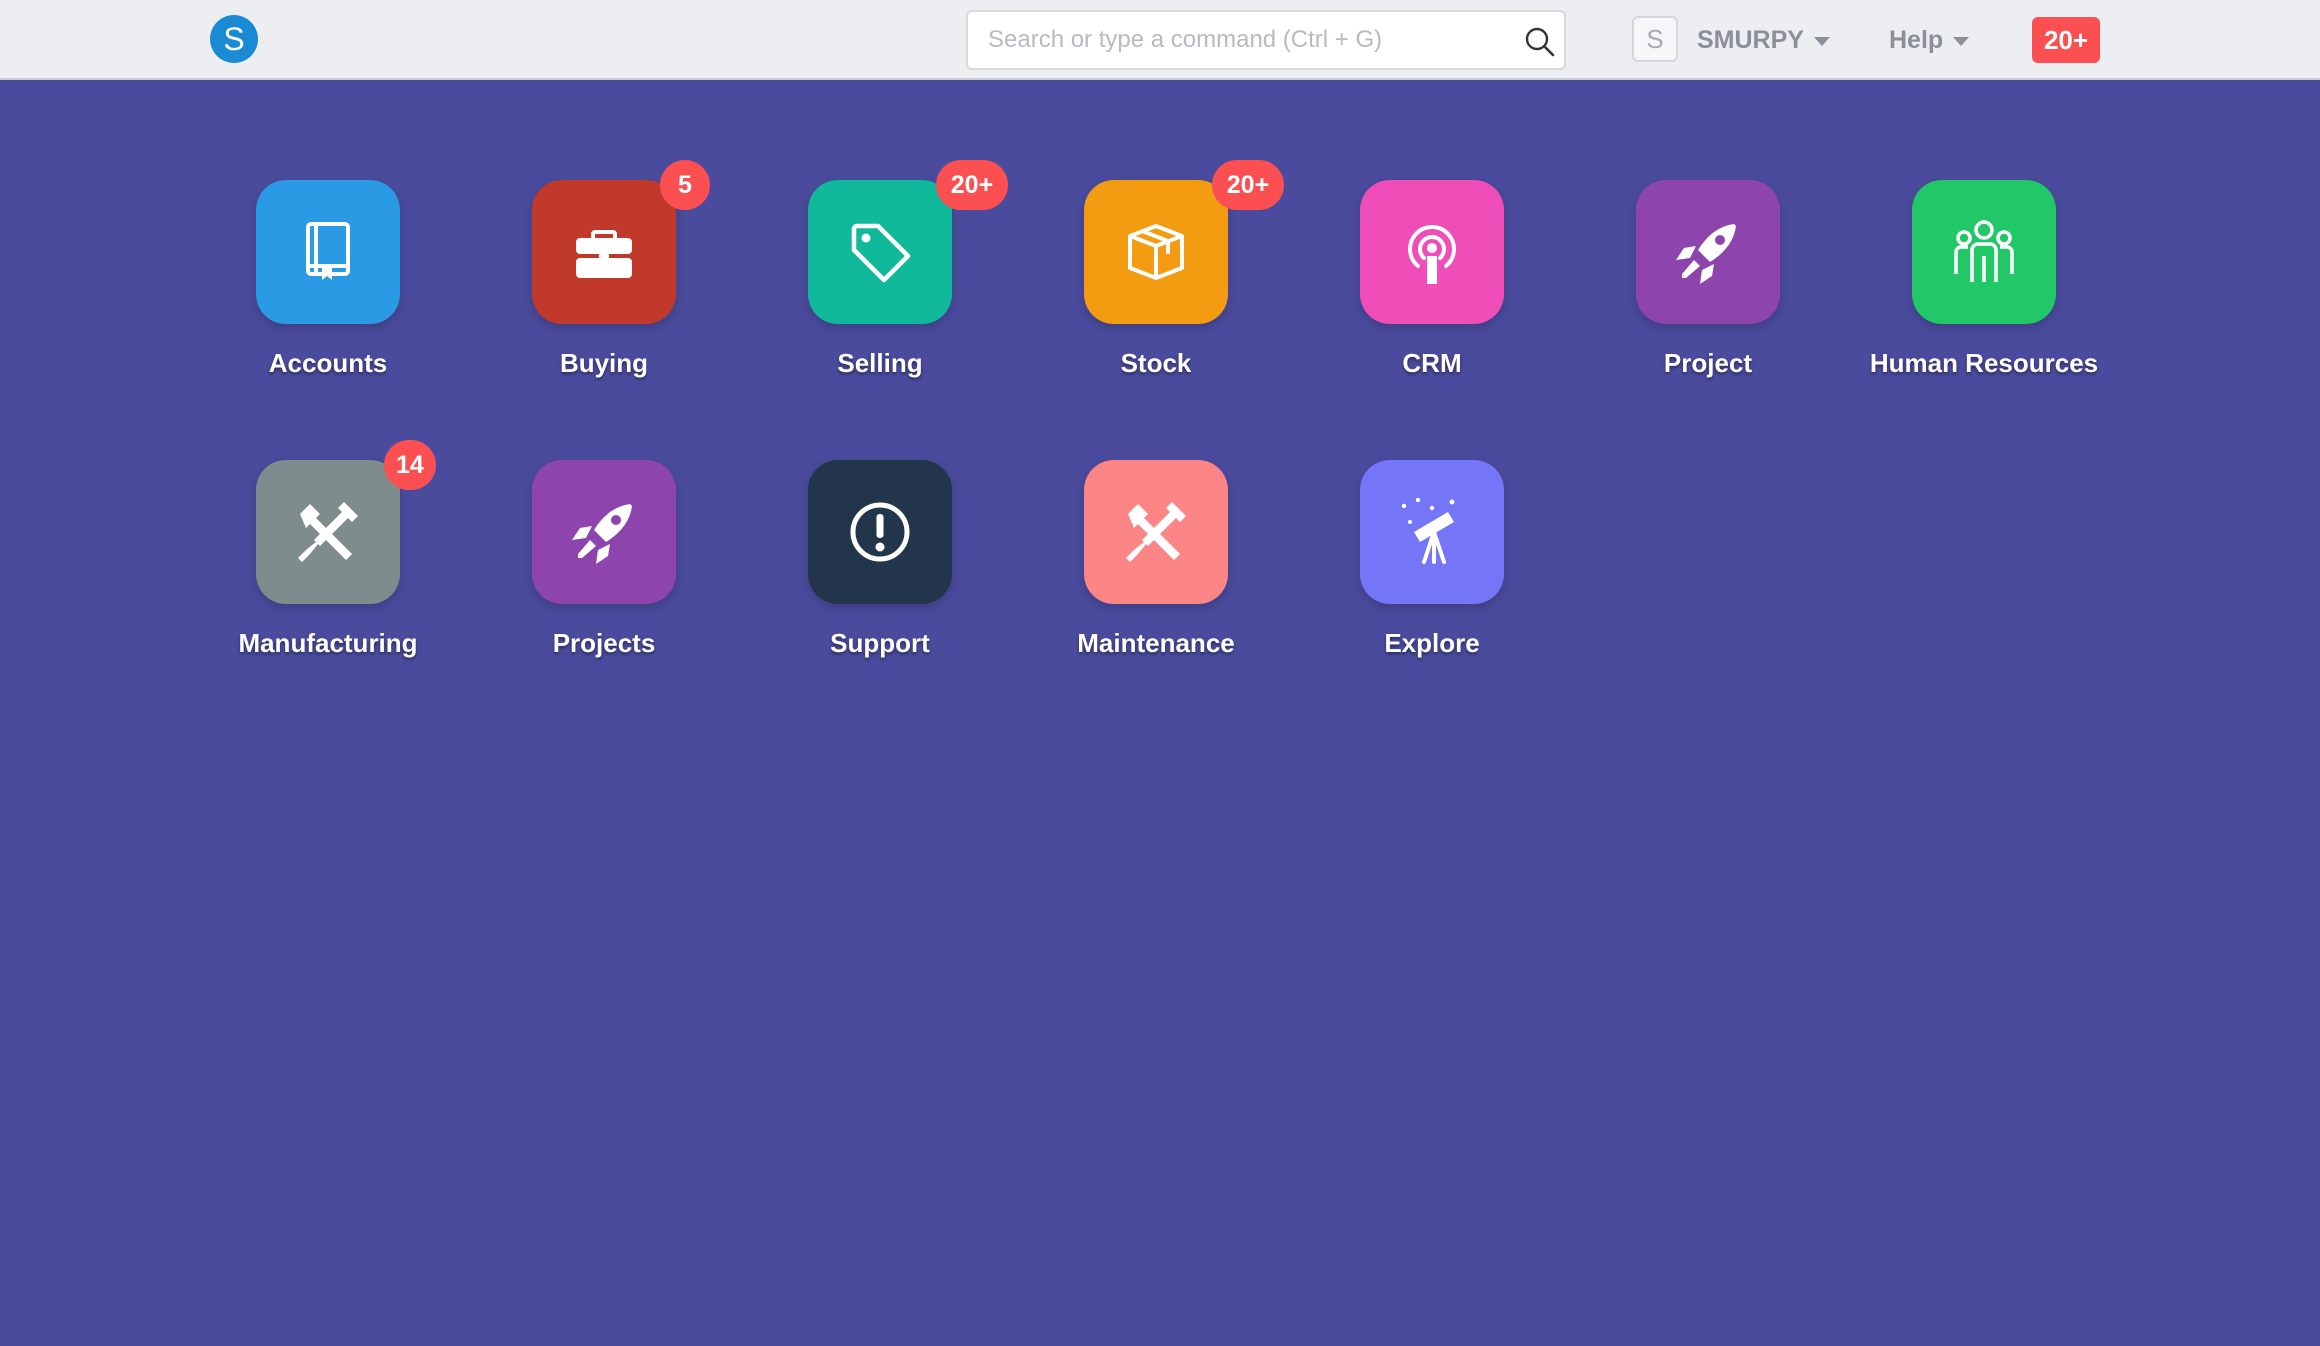 This screenshot has width=2320, height=1346. Describe the element at coordinates (880, 363) in the screenshot. I see `module-label: Selling` at that location.